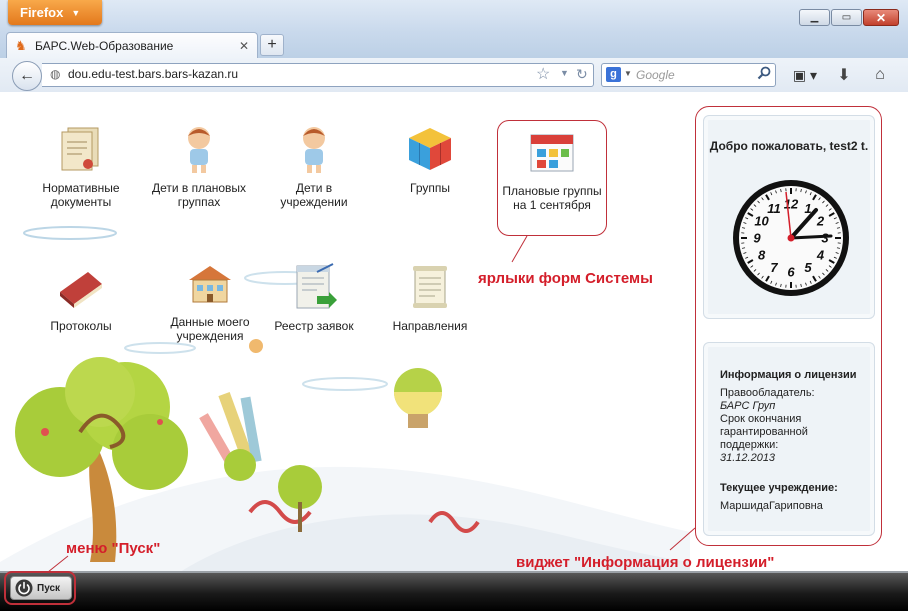 This screenshot has height=611, width=908. What do you see at coordinates (748, 458) in the screenshot?
I see `expiry-value: 31.12.2013` at bounding box center [748, 458].